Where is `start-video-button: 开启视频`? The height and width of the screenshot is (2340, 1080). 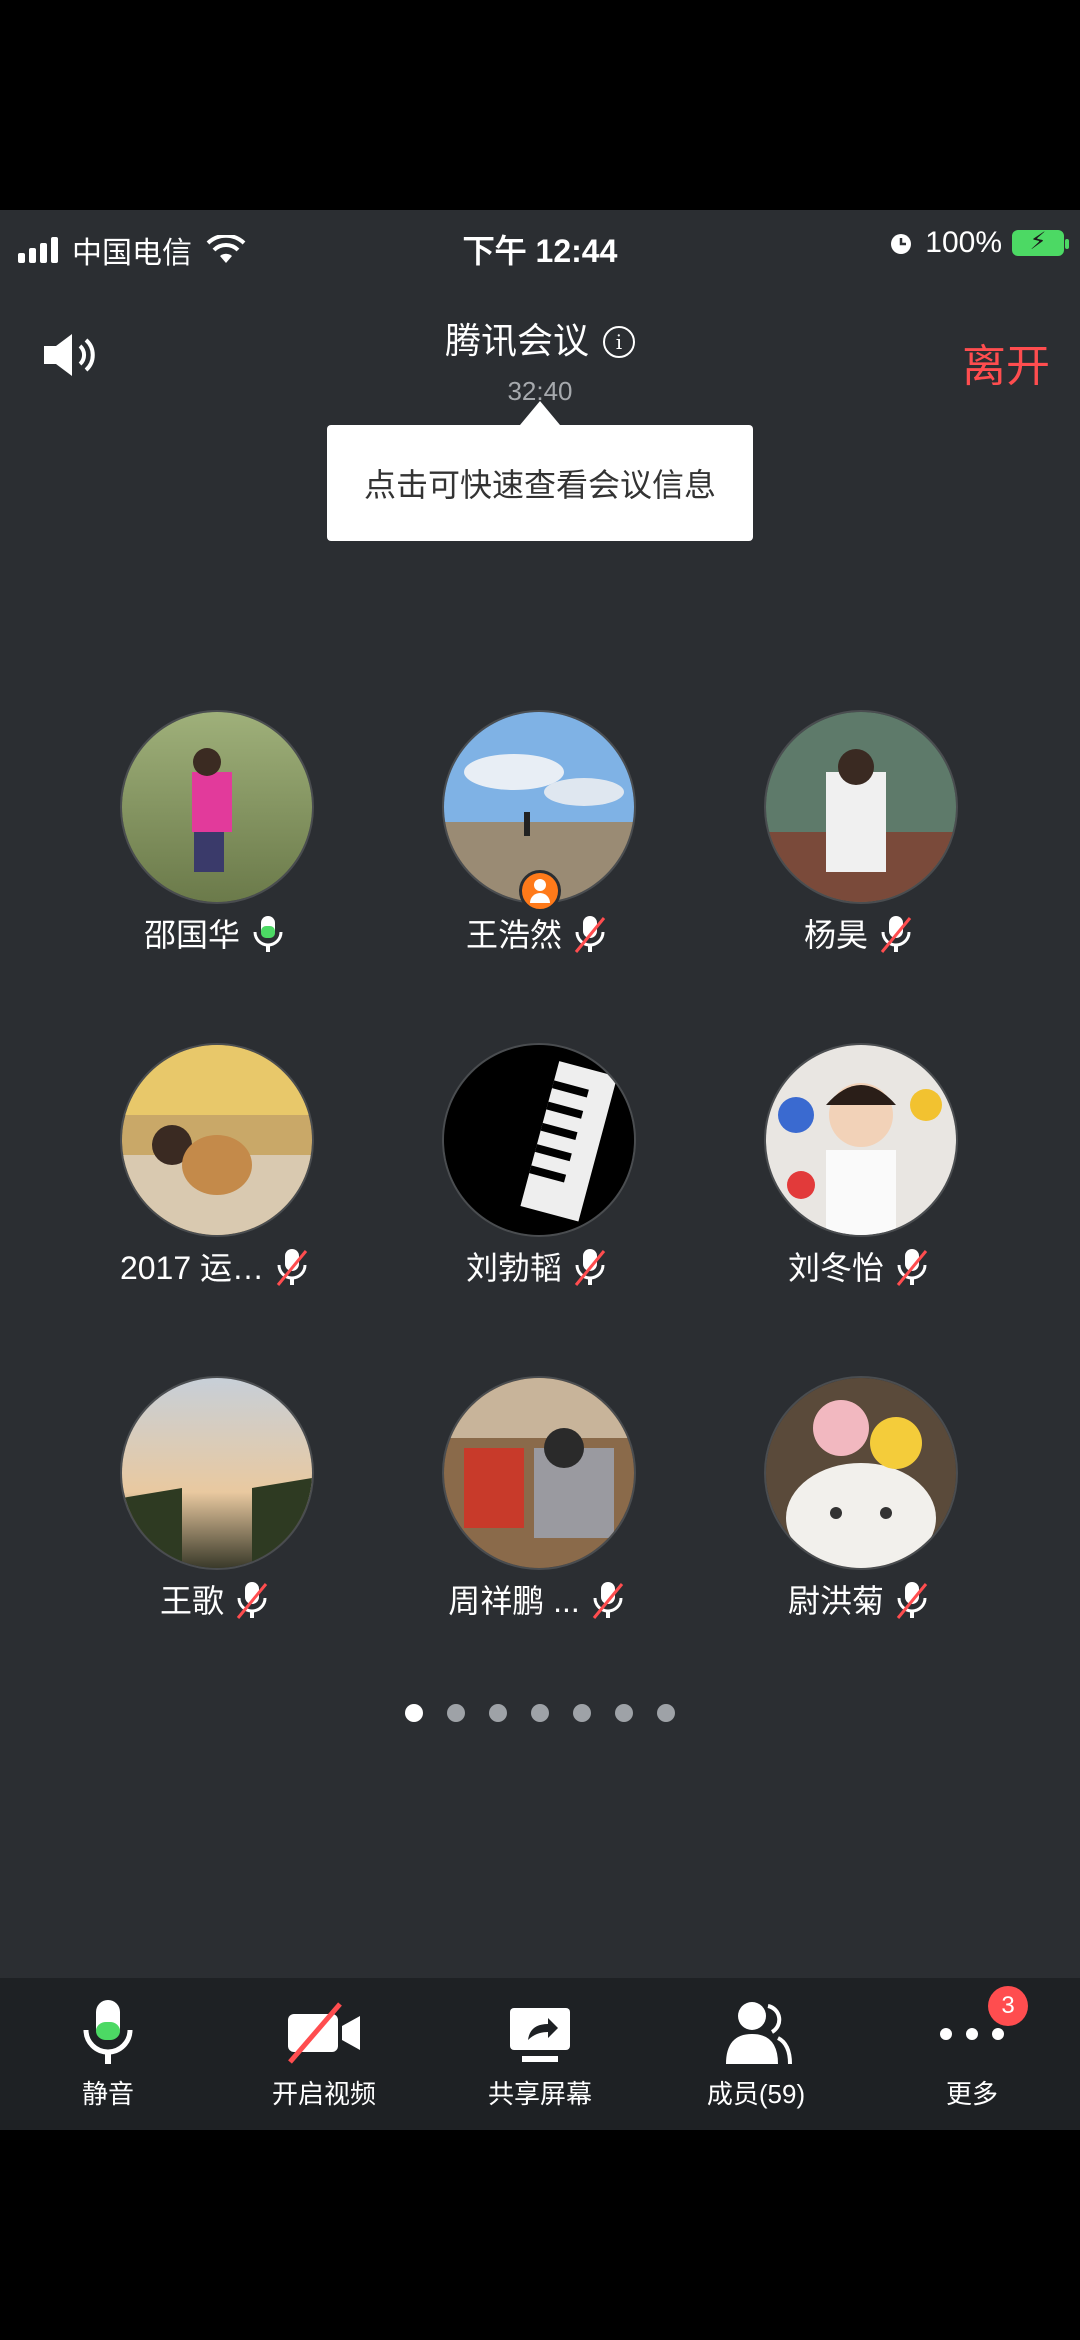
start-video-button: 开启视频 is located at coordinates (324, 2054).